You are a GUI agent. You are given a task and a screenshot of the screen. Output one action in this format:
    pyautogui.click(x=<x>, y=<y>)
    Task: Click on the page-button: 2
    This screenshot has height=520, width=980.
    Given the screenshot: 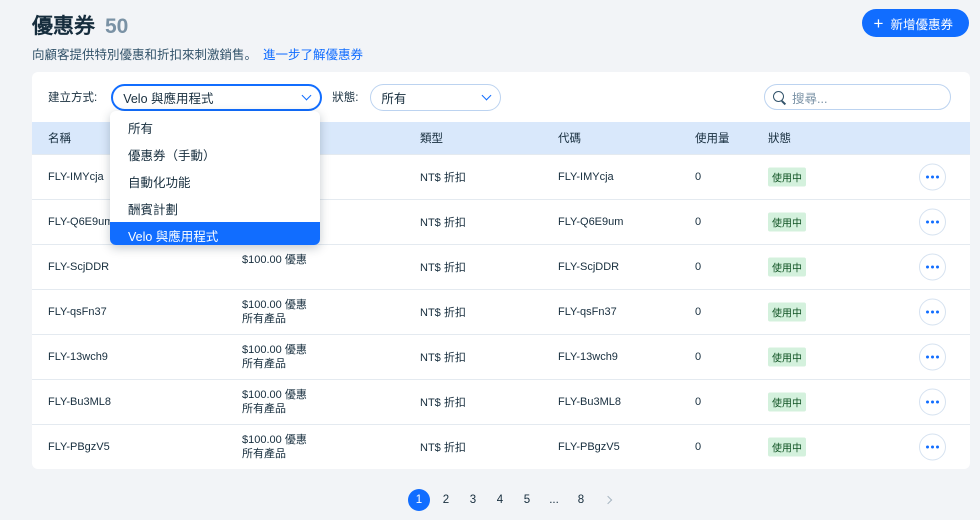 What is the action you would take?
    pyautogui.click(x=446, y=500)
    